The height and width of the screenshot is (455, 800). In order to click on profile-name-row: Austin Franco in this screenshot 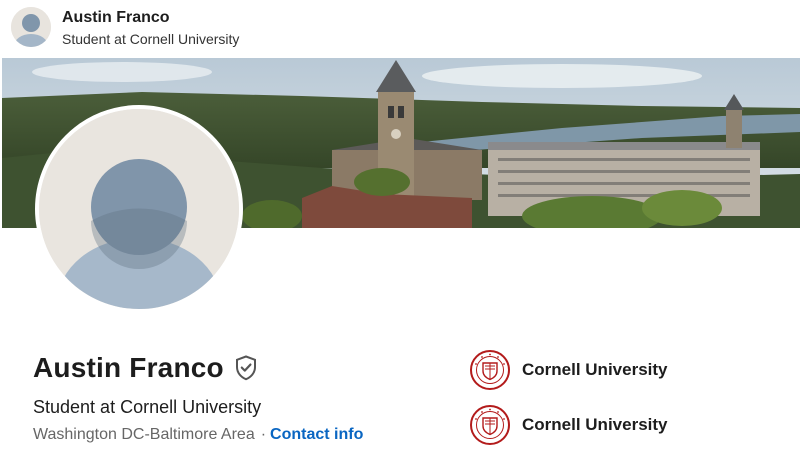, I will do `click(145, 368)`.